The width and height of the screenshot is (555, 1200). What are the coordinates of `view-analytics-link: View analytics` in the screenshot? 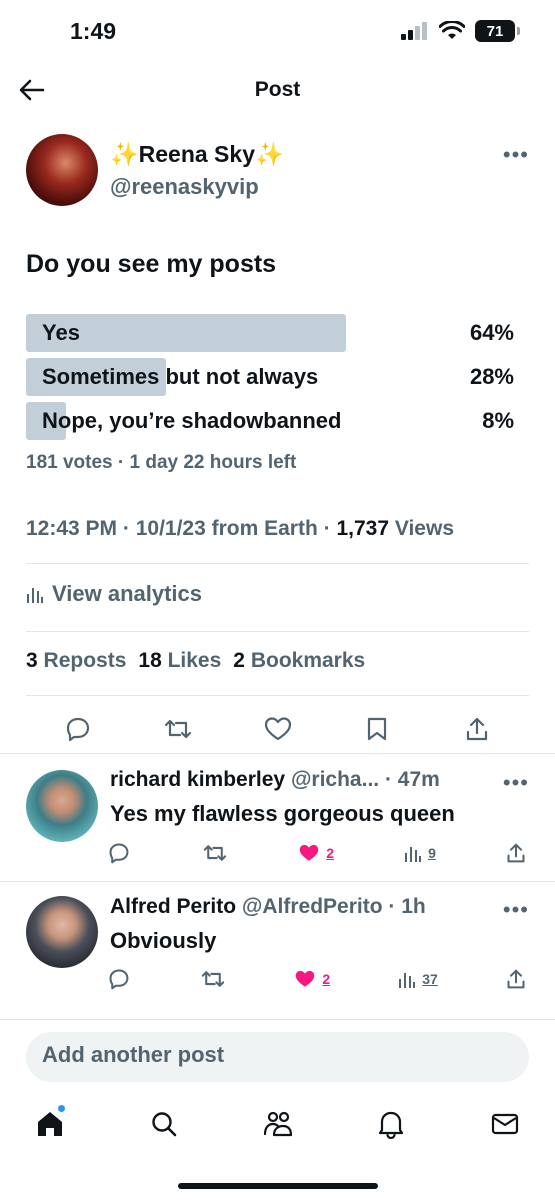 It's located at (114, 594).